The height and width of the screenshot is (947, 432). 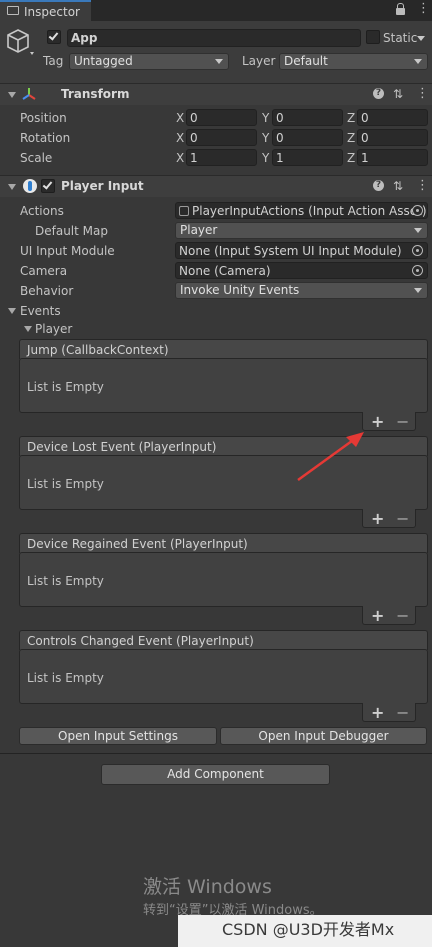 What do you see at coordinates (52, 12) in the screenshot?
I see `tab-title: Inspector` at bounding box center [52, 12].